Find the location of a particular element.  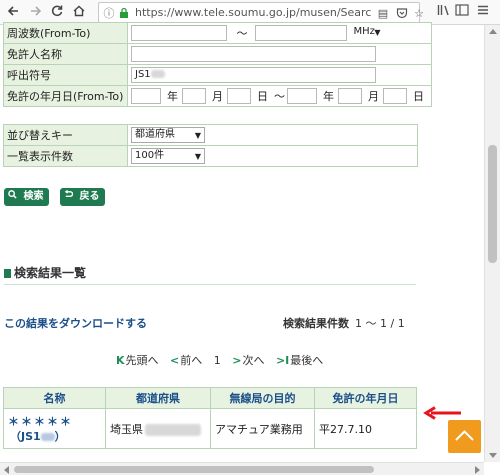

pager-next: >次へ is located at coordinates (248, 360).